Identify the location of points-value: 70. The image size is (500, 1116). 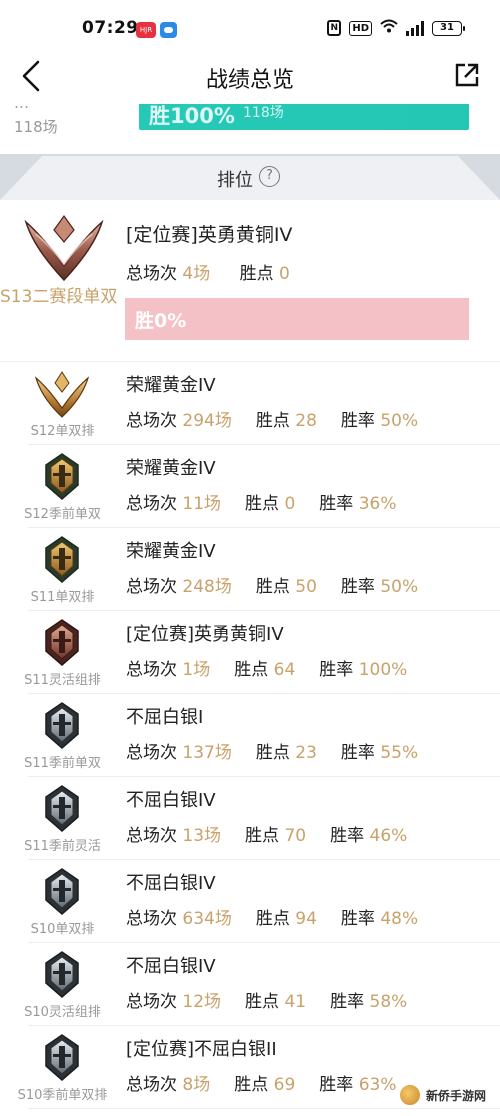
(295, 836).